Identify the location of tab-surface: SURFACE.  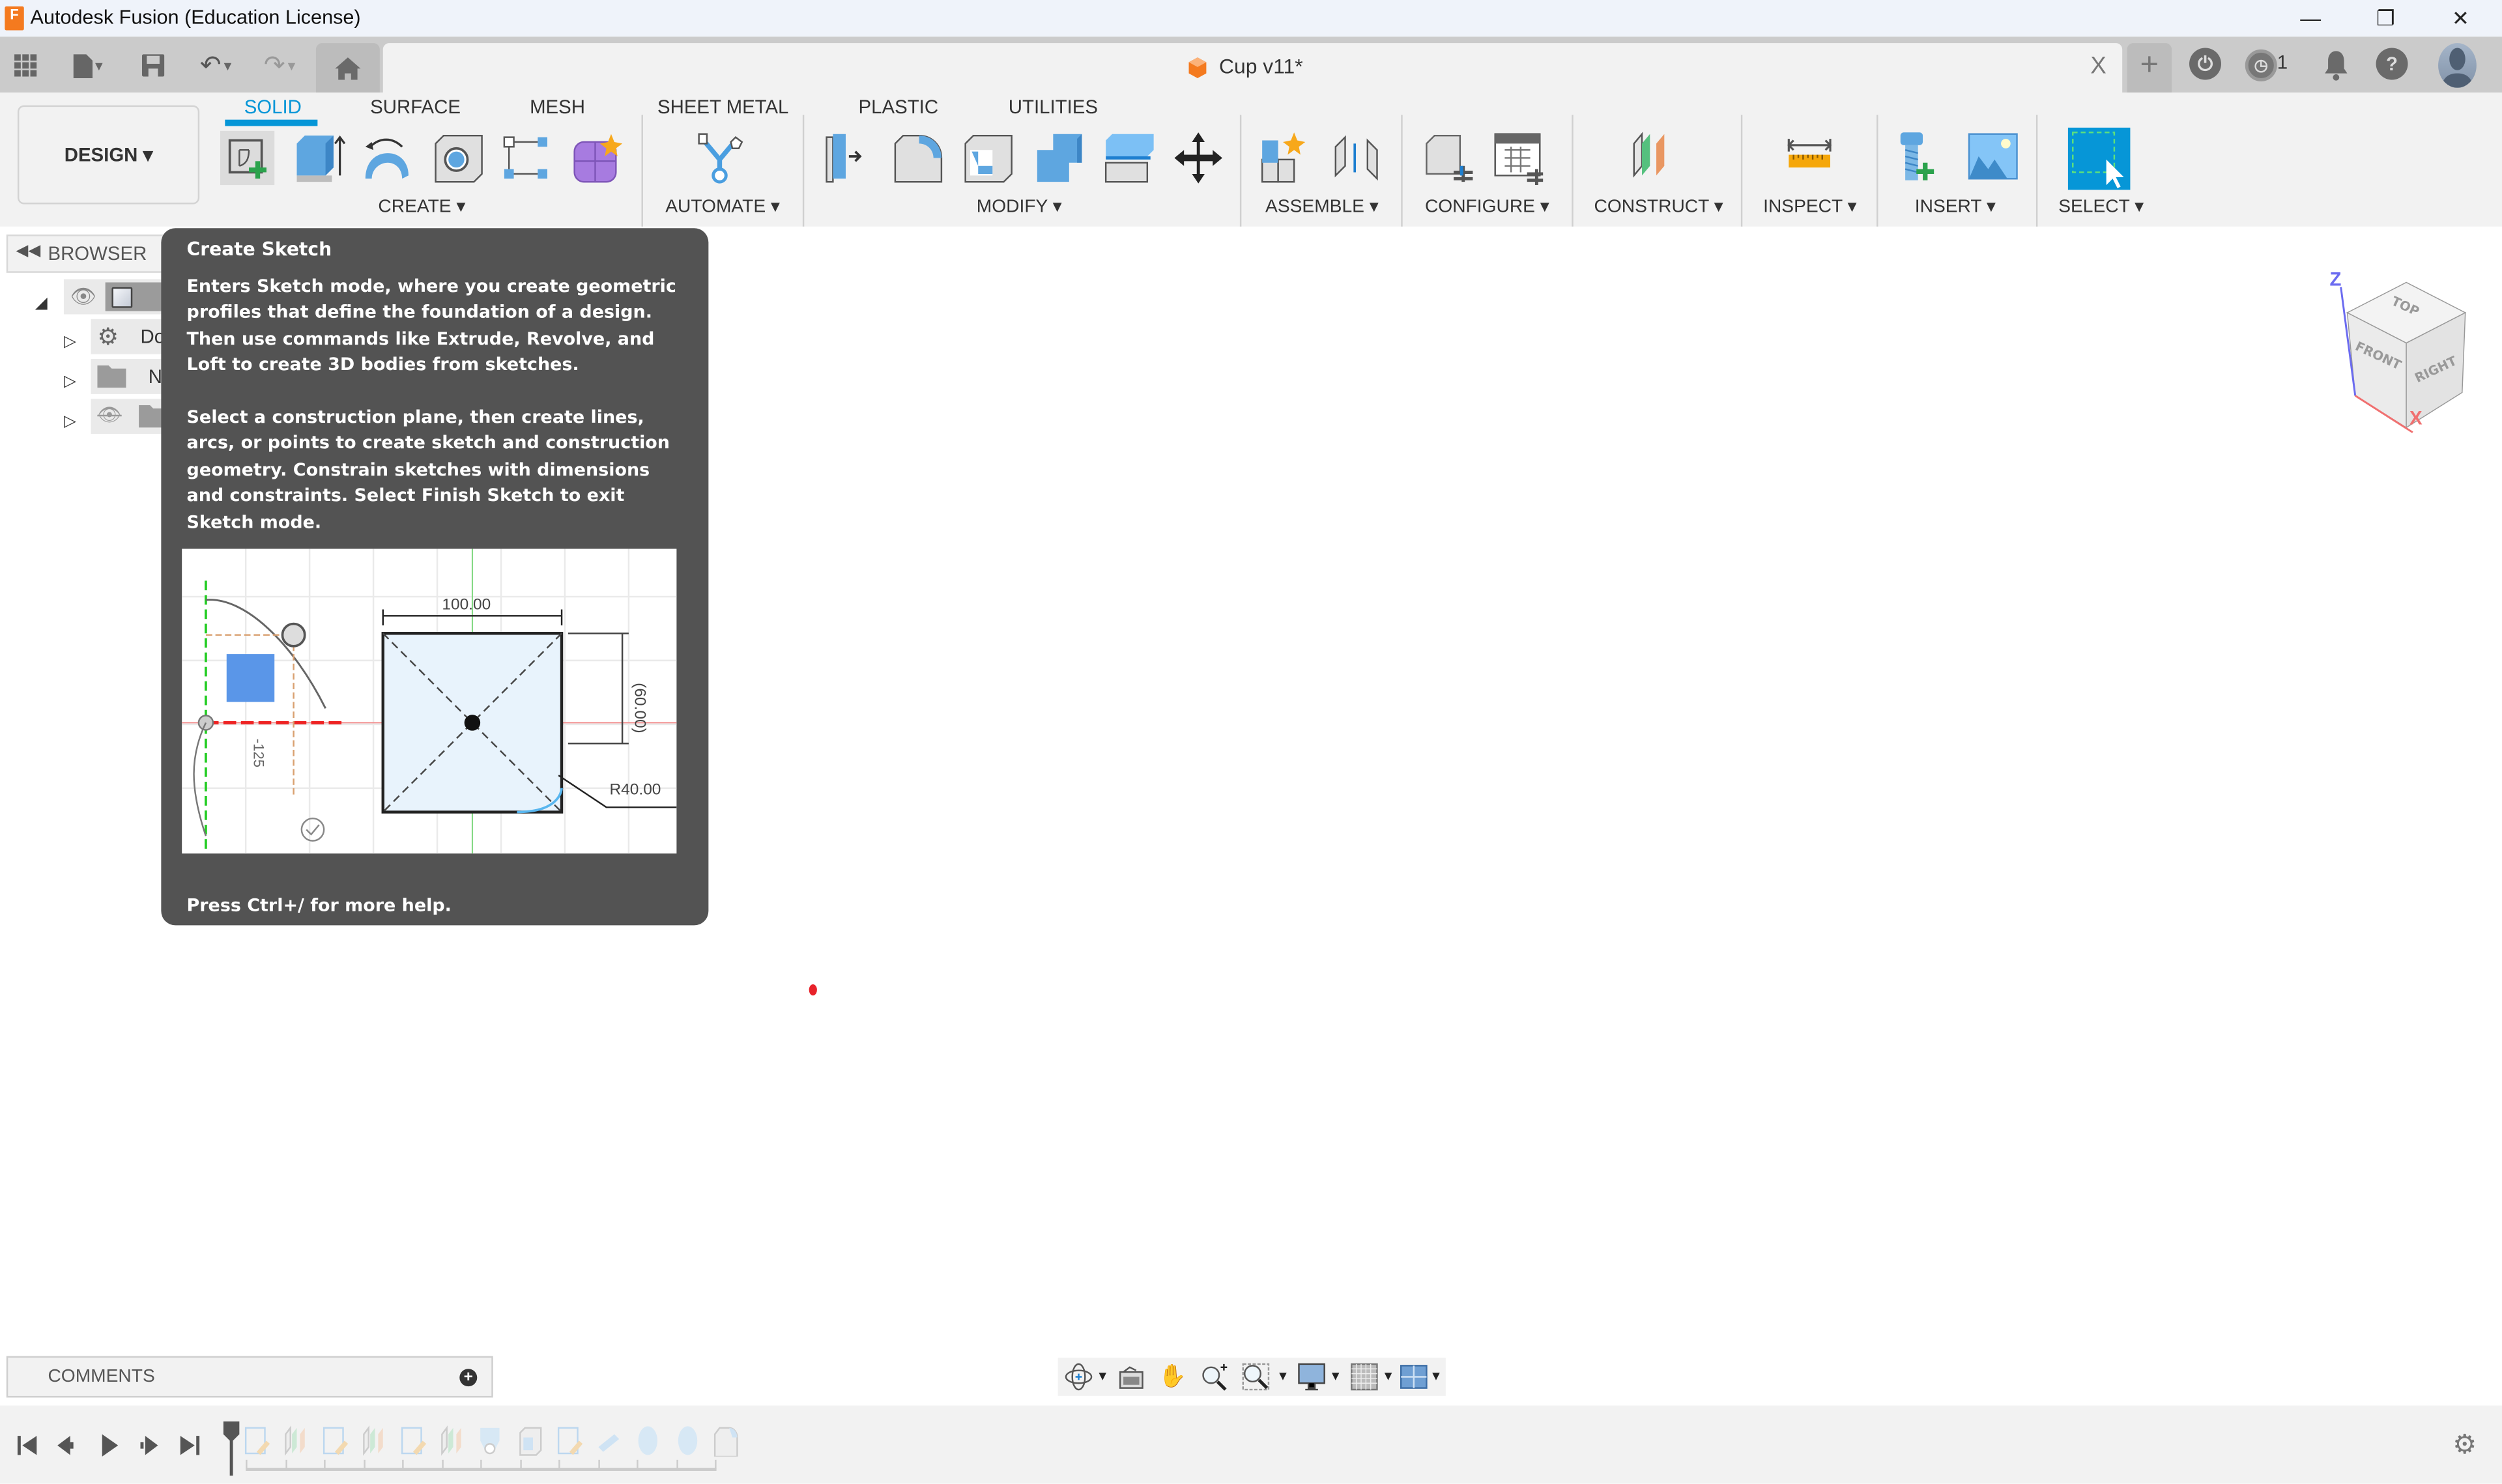
(415, 107).